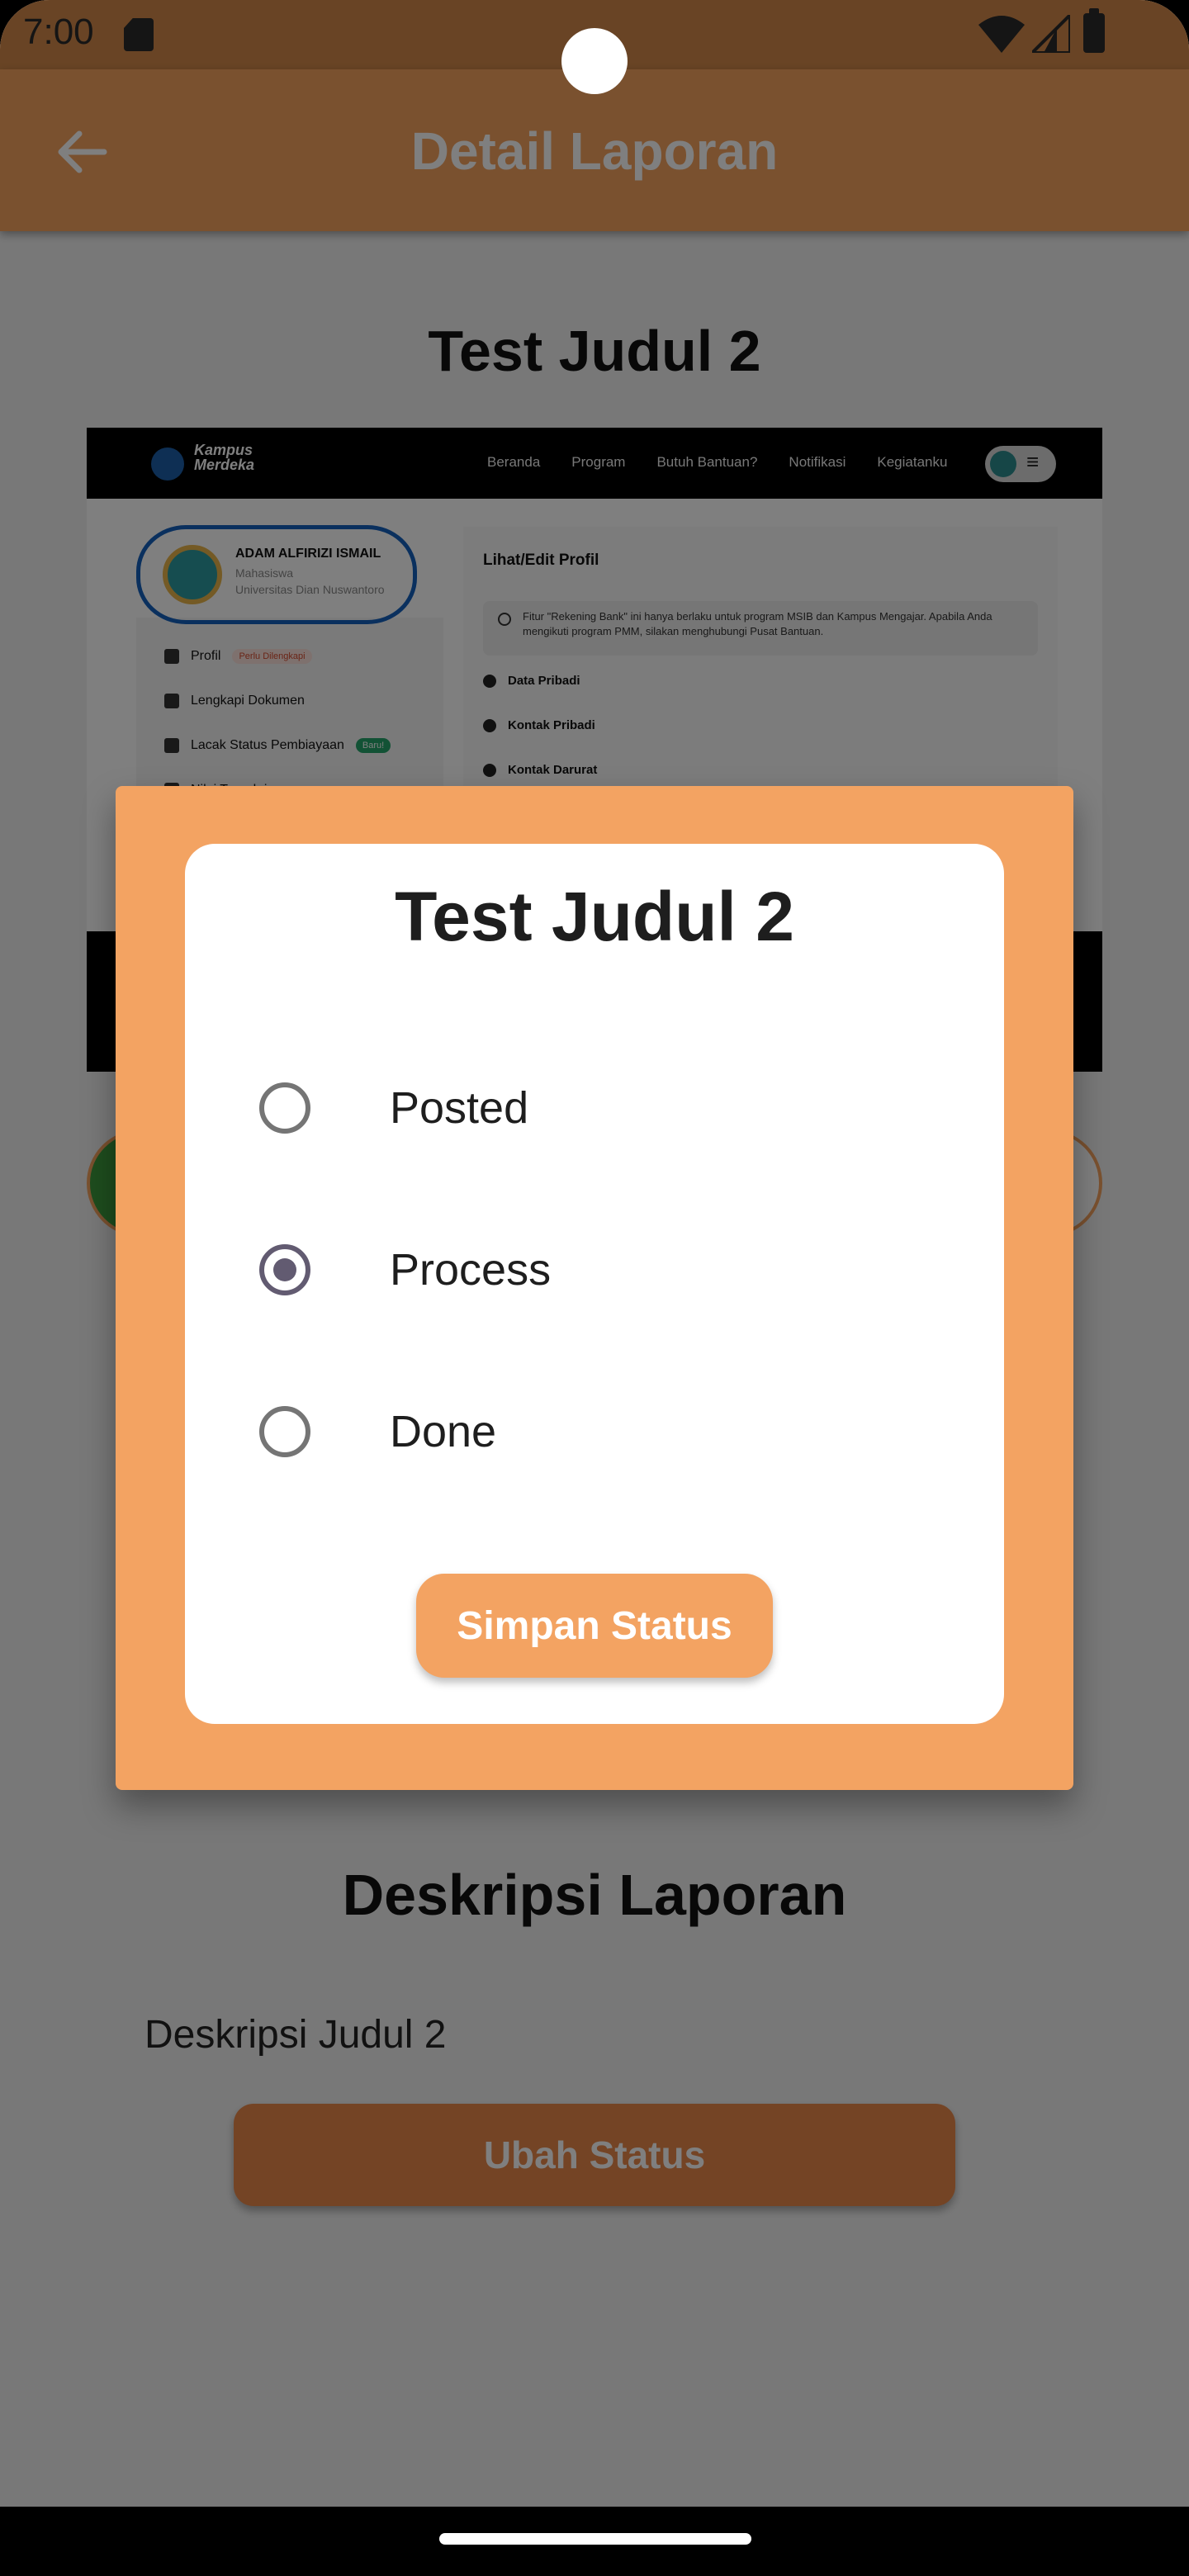 This screenshot has height=2576, width=1189. I want to click on radio-label: Done, so click(443, 1431).